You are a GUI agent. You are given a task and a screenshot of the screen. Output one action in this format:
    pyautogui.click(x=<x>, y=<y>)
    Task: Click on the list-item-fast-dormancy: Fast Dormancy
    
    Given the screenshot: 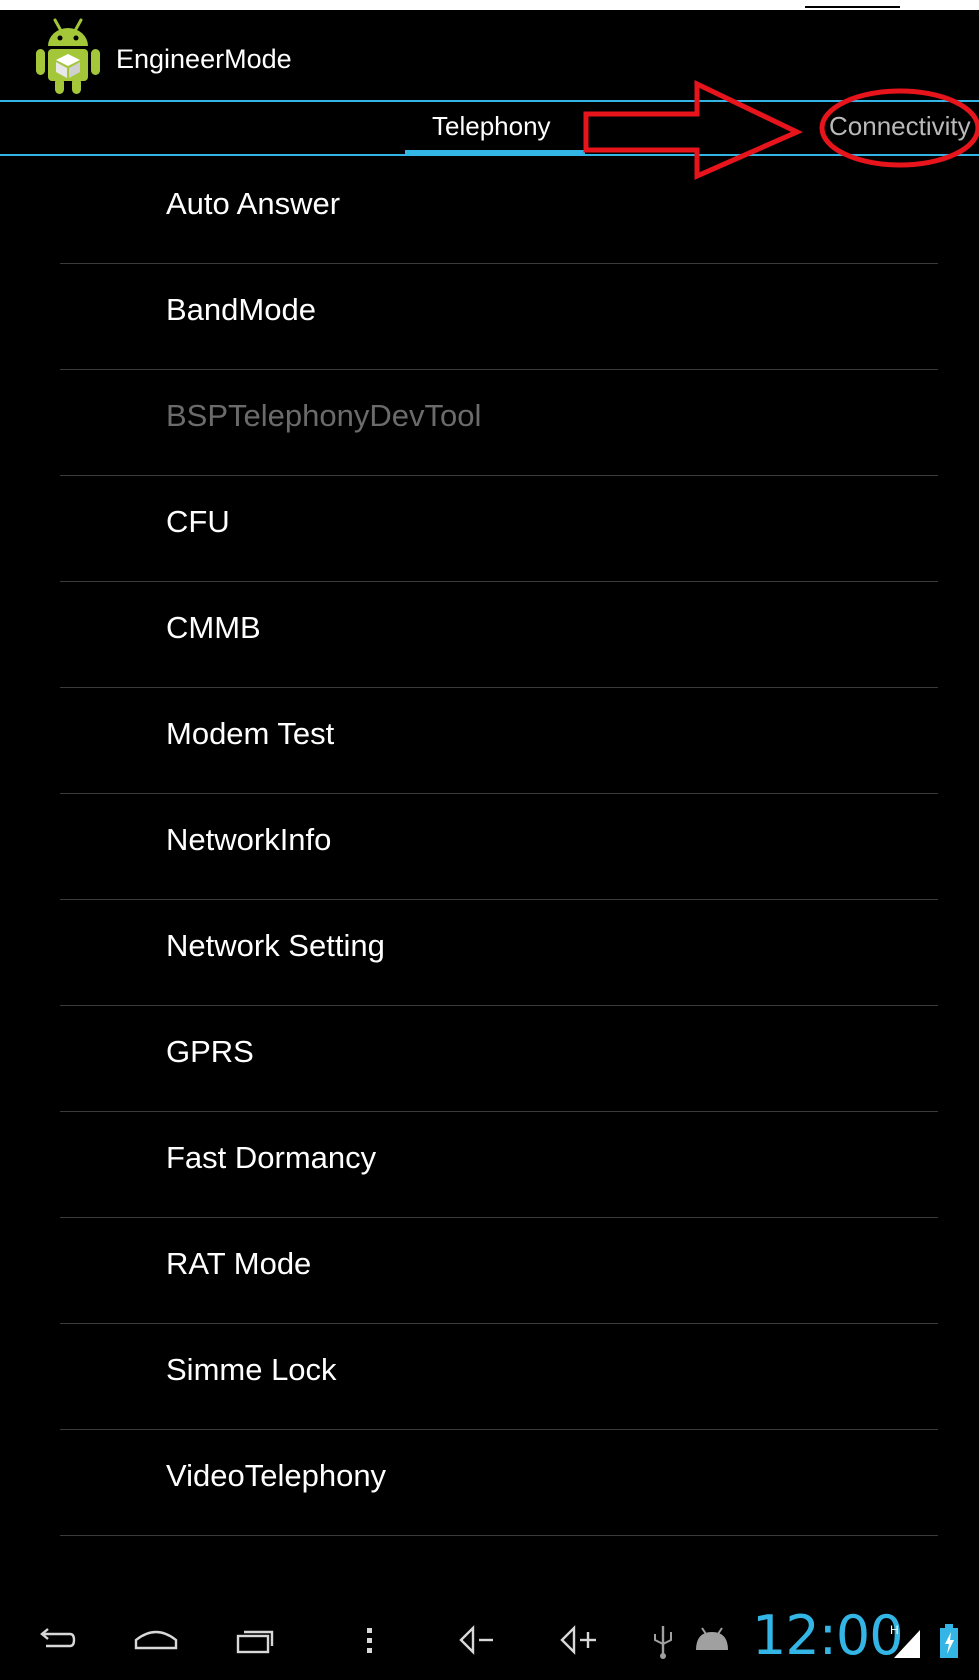 What is the action you would take?
    pyautogui.click(x=489, y=1165)
    